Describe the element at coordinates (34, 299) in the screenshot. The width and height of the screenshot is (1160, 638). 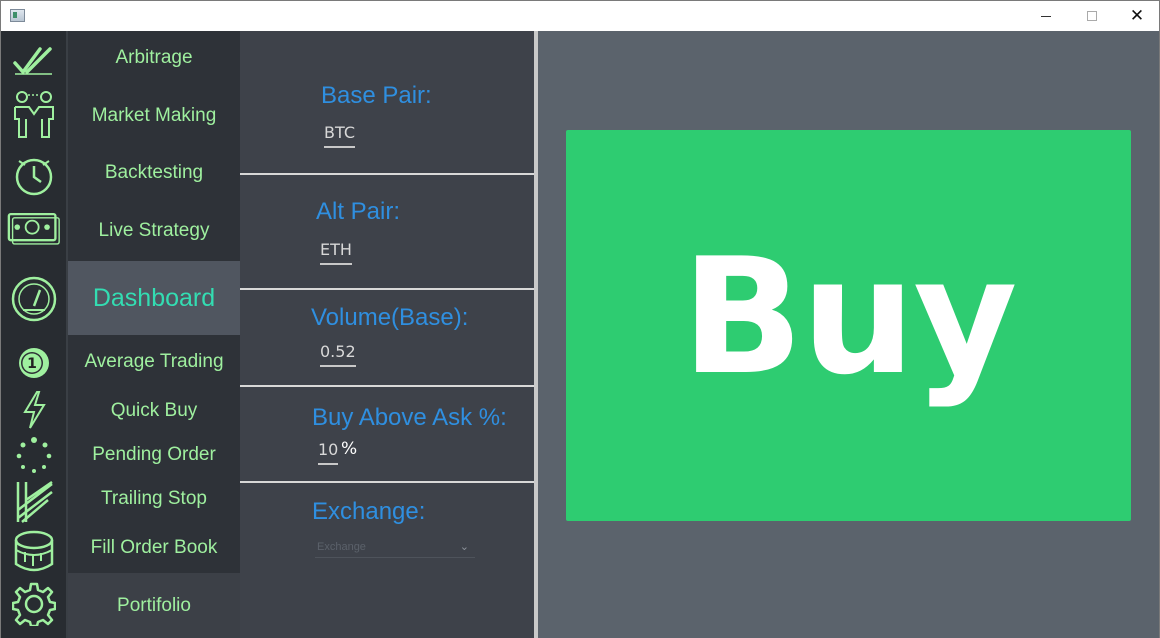
I see `speedometer-icon` at that location.